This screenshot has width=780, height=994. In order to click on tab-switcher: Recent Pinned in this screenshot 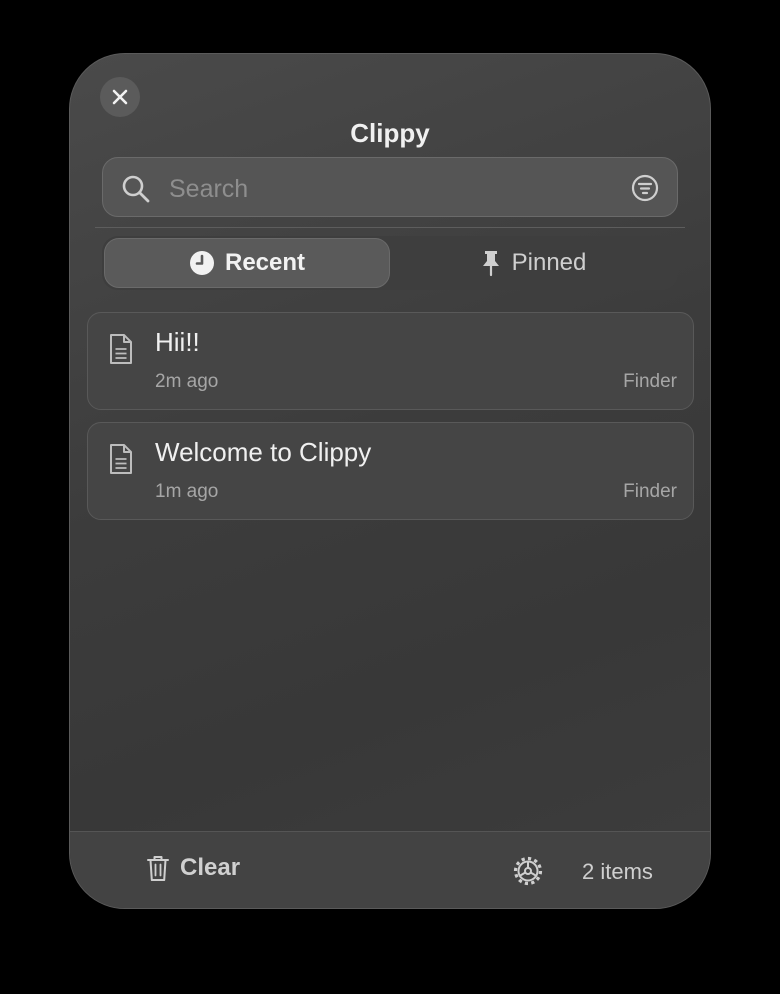, I will do `click(390, 263)`.